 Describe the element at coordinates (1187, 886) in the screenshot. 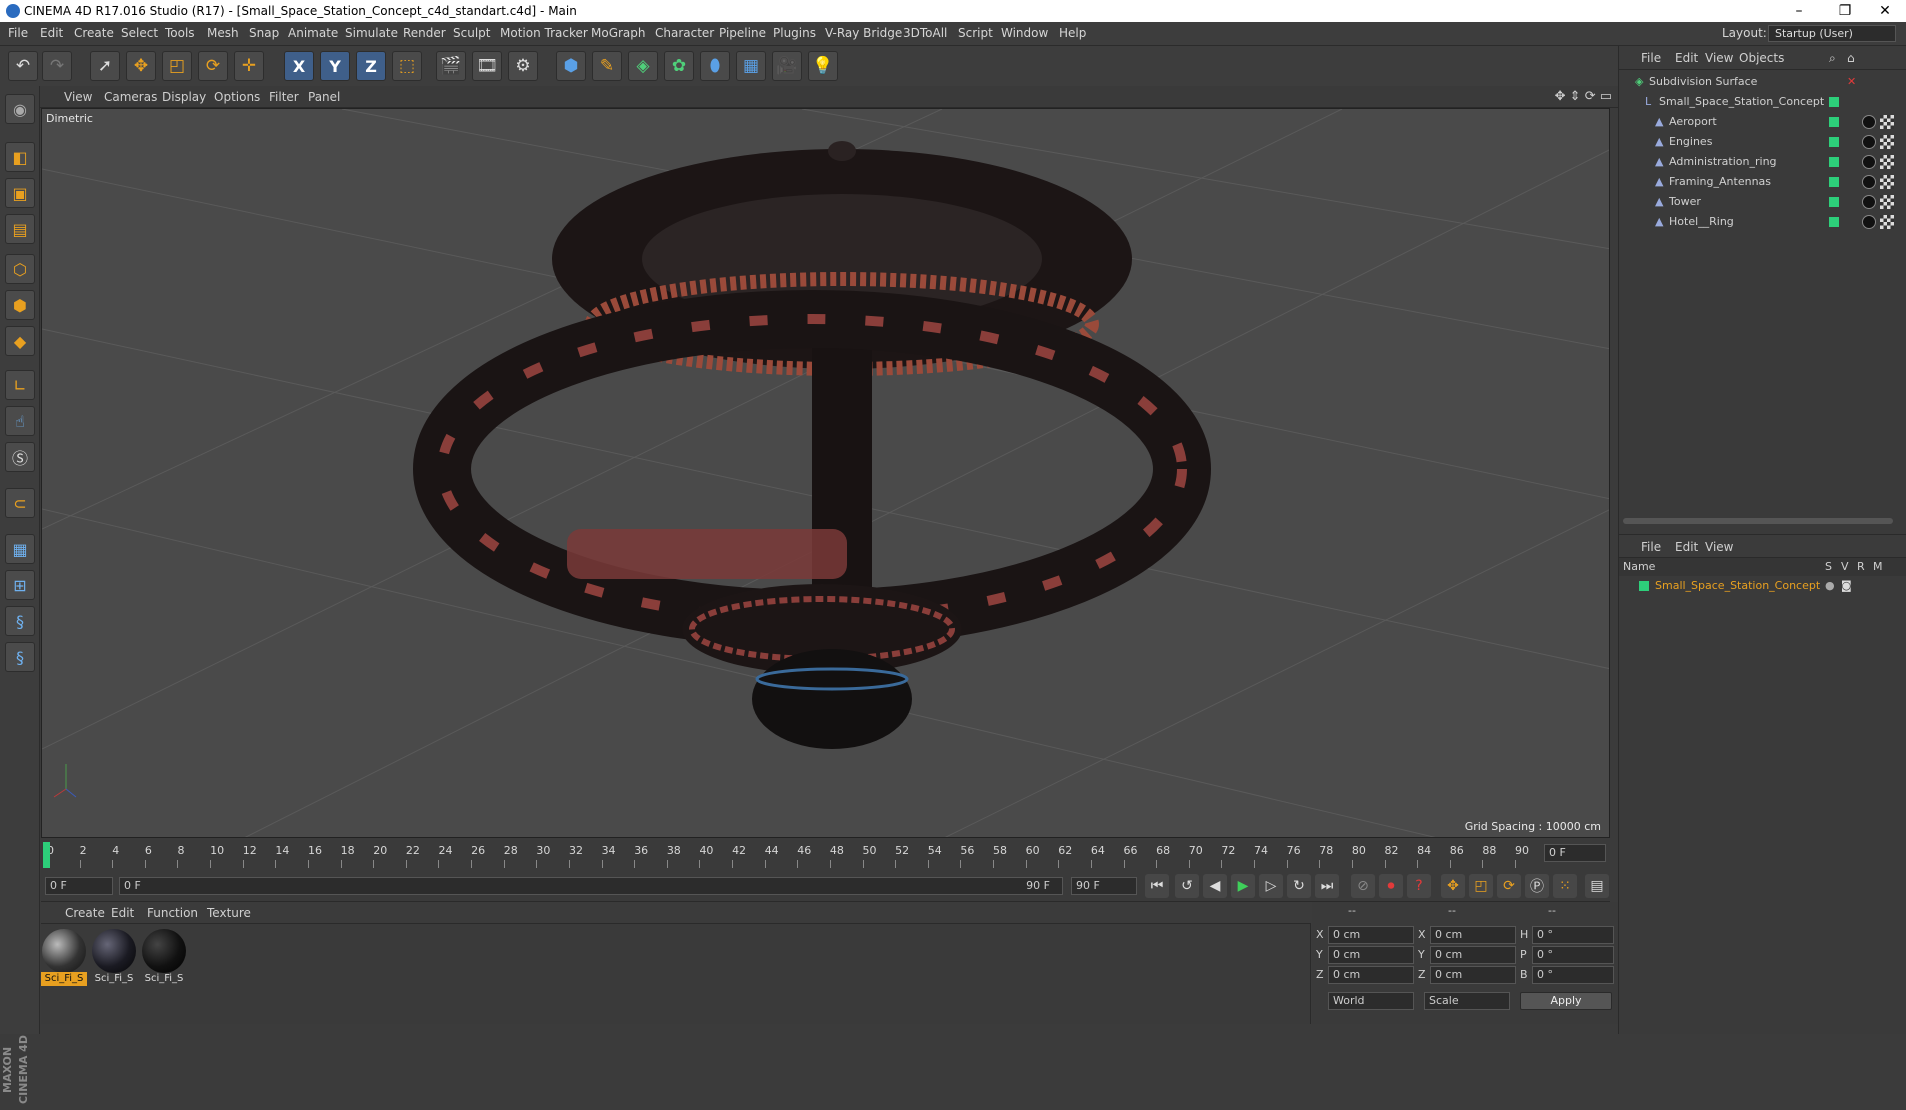

I see `previous-keyframe-icon: ↺` at that location.